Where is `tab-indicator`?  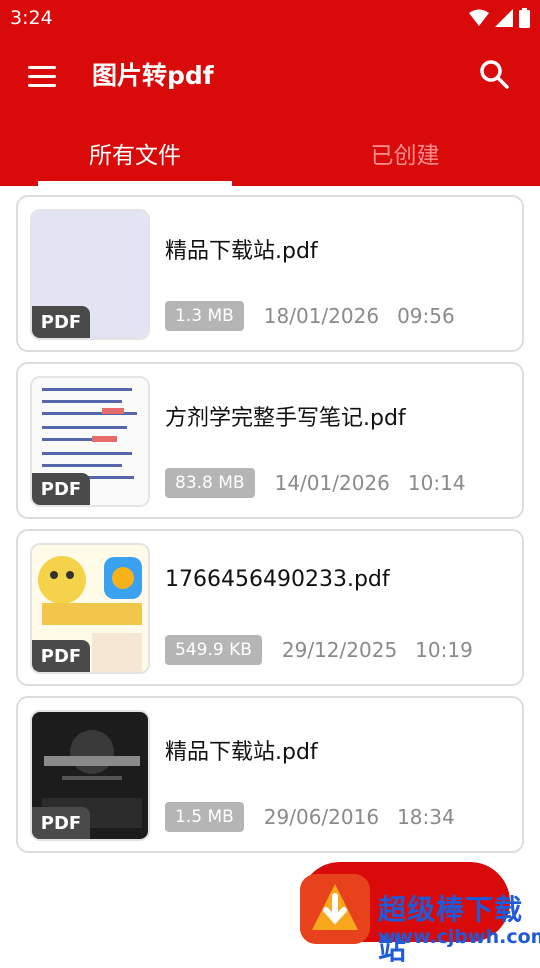 tab-indicator is located at coordinates (135, 183).